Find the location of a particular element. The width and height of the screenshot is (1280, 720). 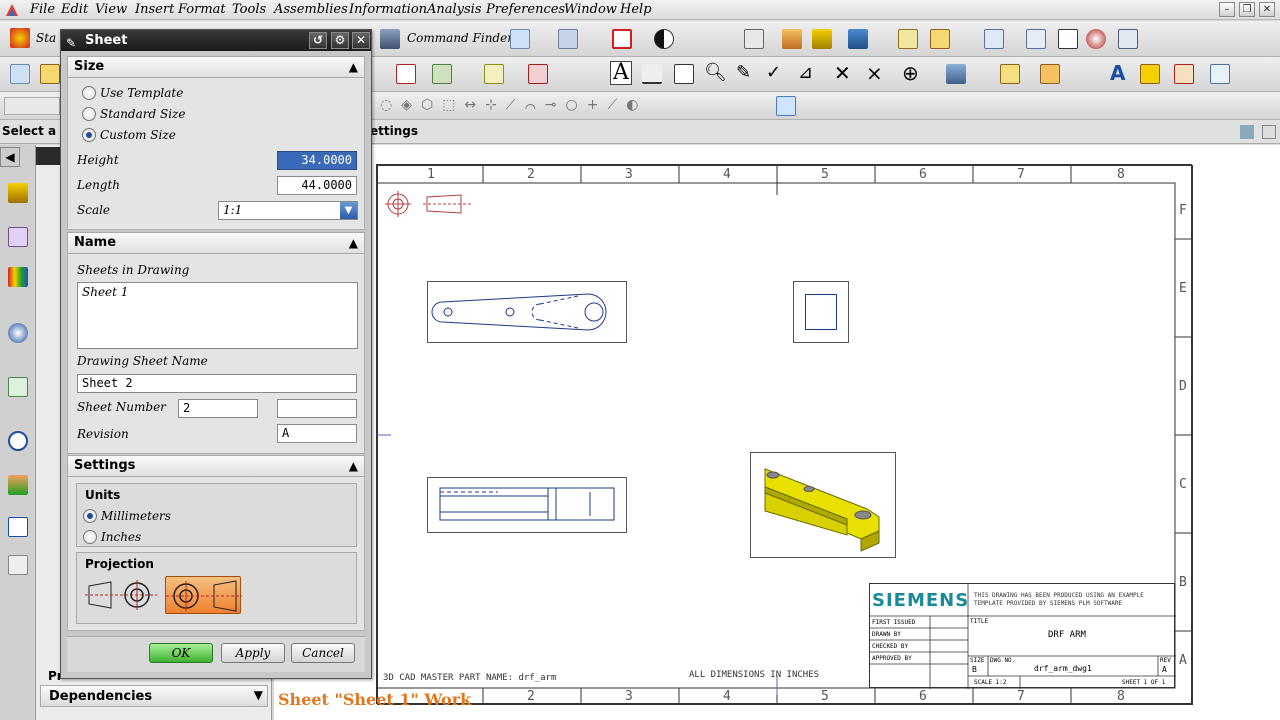

revision-input: A is located at coordinates (317, 433).